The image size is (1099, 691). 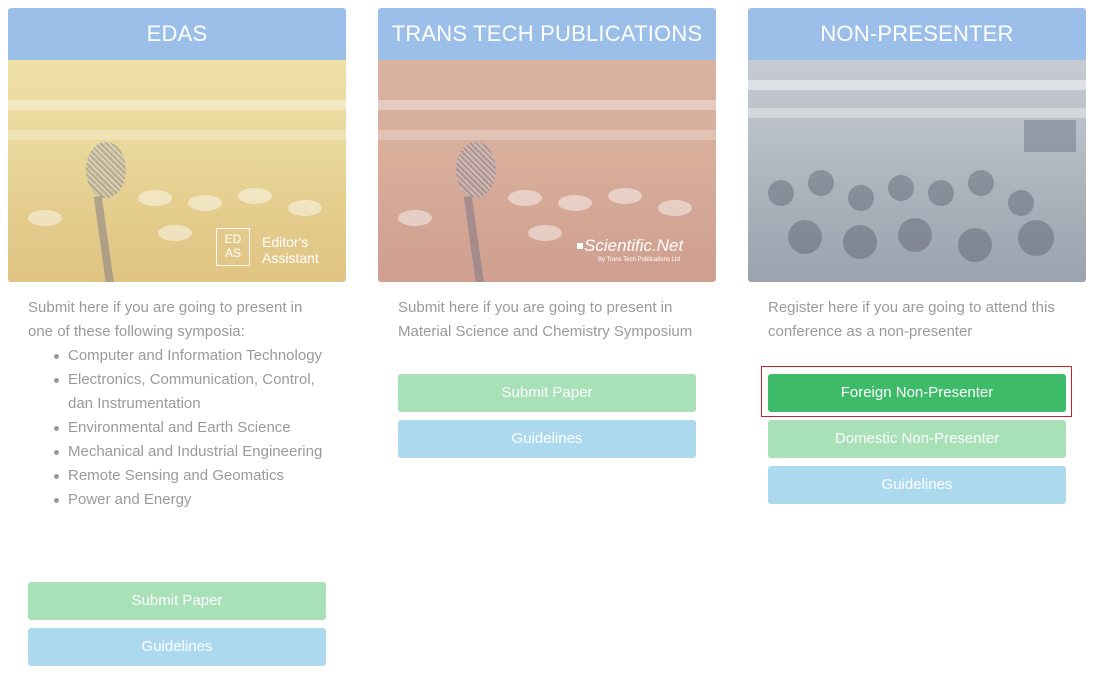 I want to click on domestic-non-presenter-button: Domestic Non-Presenter, so click(x=917, y=439).